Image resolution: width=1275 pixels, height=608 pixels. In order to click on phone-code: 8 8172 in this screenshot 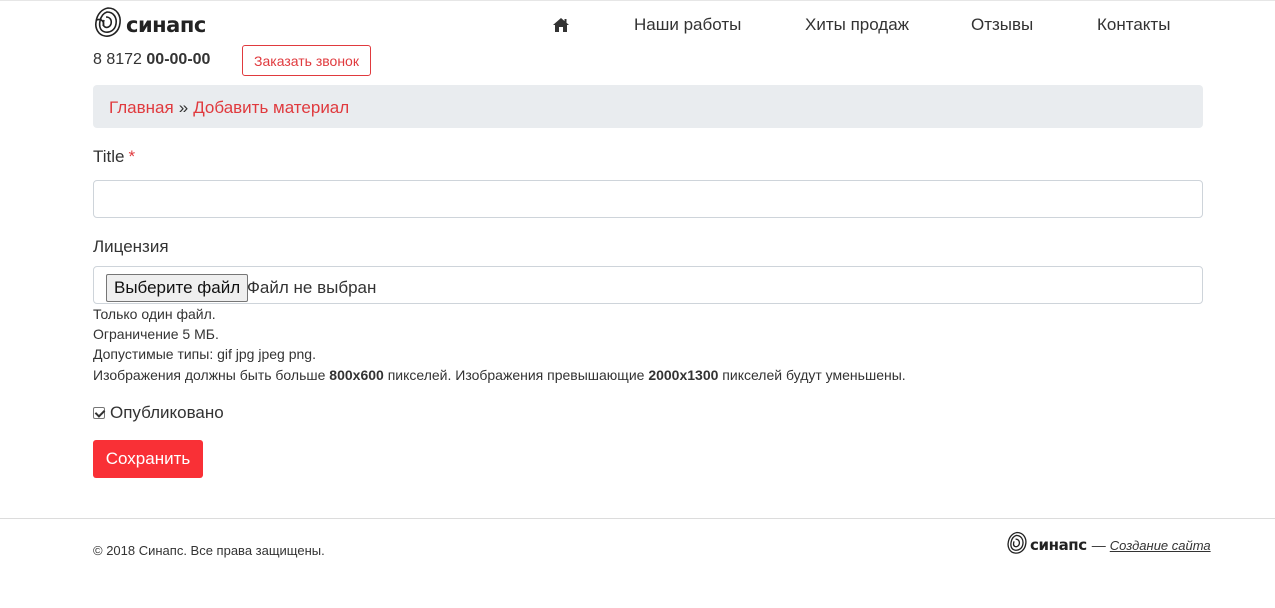, I will do `click(117, 59)`.